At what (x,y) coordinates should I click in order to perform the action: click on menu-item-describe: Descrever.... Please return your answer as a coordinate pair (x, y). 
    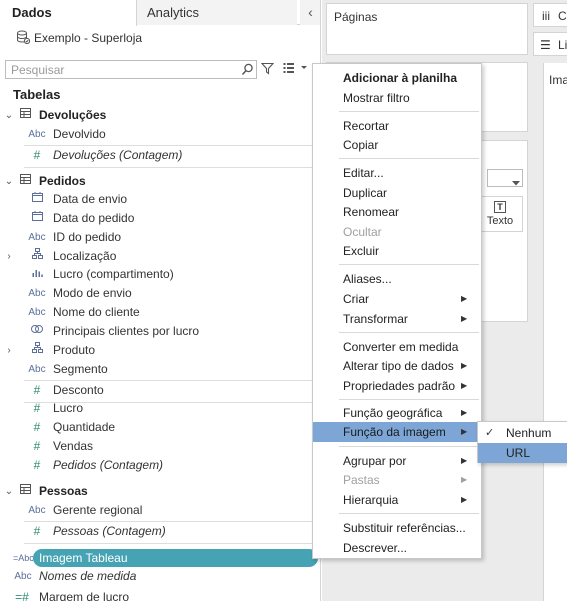
    Looking at the image, I should click on (397, 548).